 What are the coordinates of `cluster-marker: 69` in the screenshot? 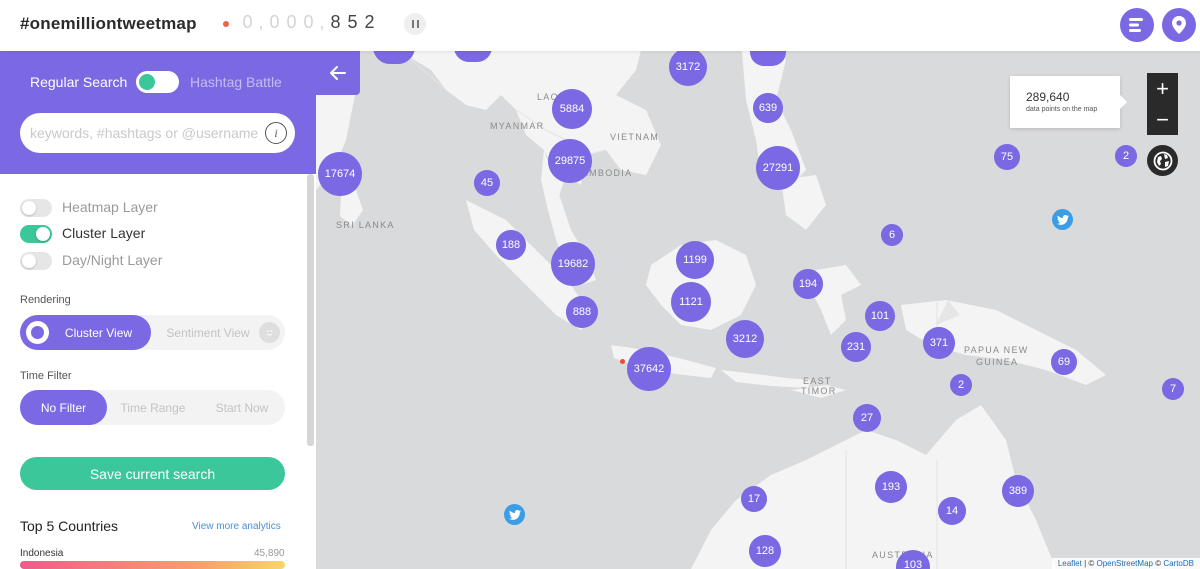 It's located at (1064, 362).